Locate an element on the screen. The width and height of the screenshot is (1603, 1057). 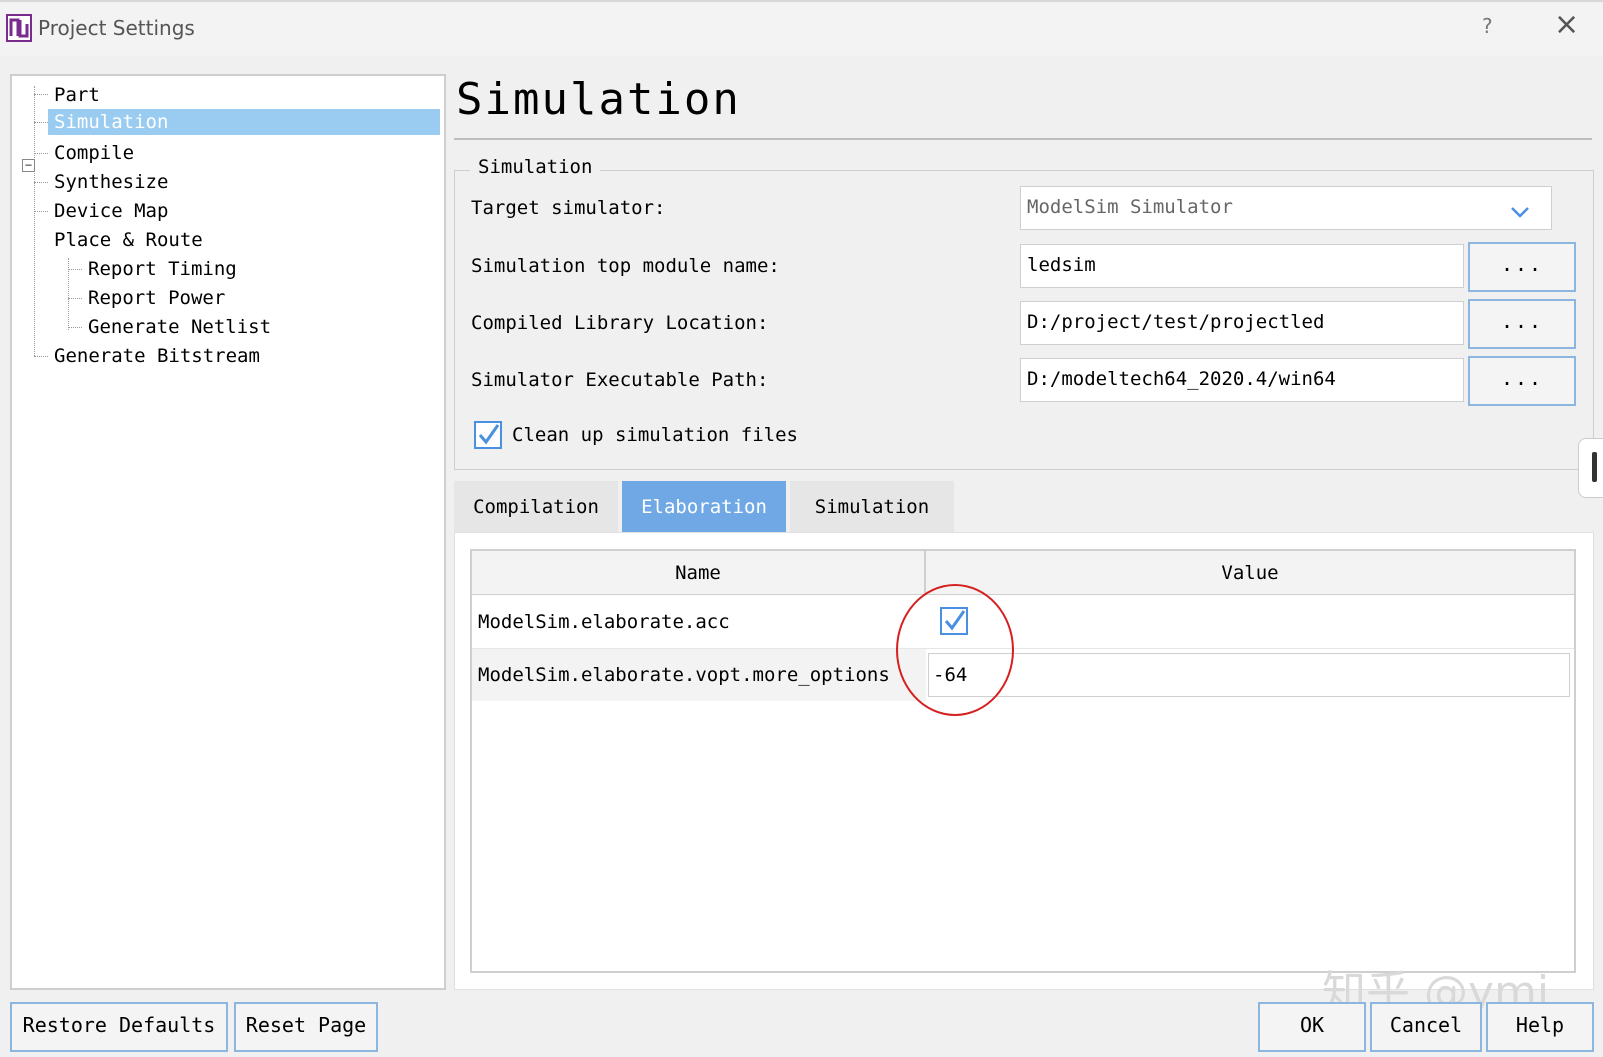
tree-item-part: Part is located at coordinates (76, 95).